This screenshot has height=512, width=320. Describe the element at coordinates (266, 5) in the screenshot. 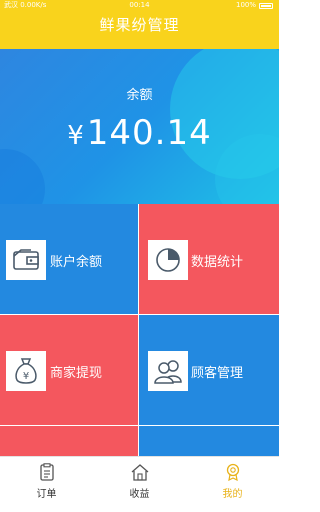

I see `battery-icon` at that location.